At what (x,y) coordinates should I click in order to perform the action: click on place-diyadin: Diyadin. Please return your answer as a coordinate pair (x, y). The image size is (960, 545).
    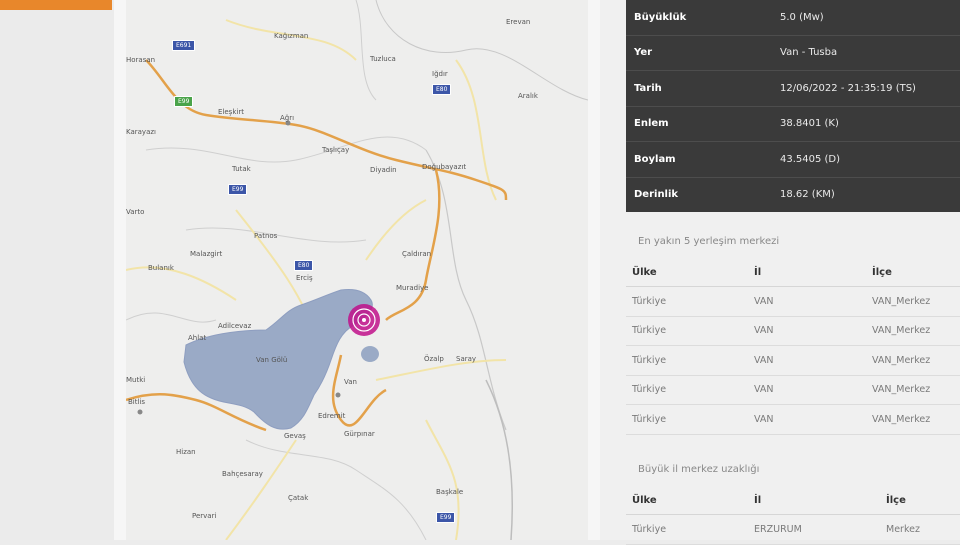
    Looking at the image, I should click on (383, 170).